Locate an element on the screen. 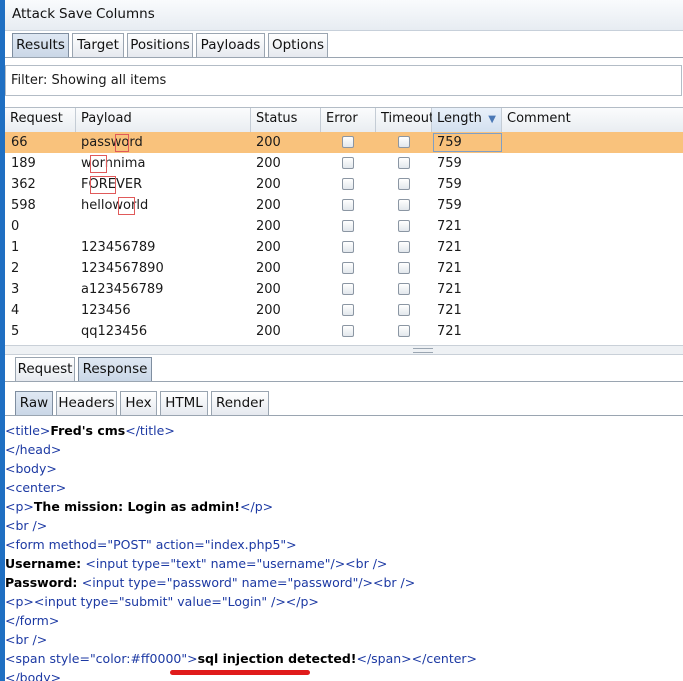  cell-payload: helloworld is located at coordinates (115, 205).